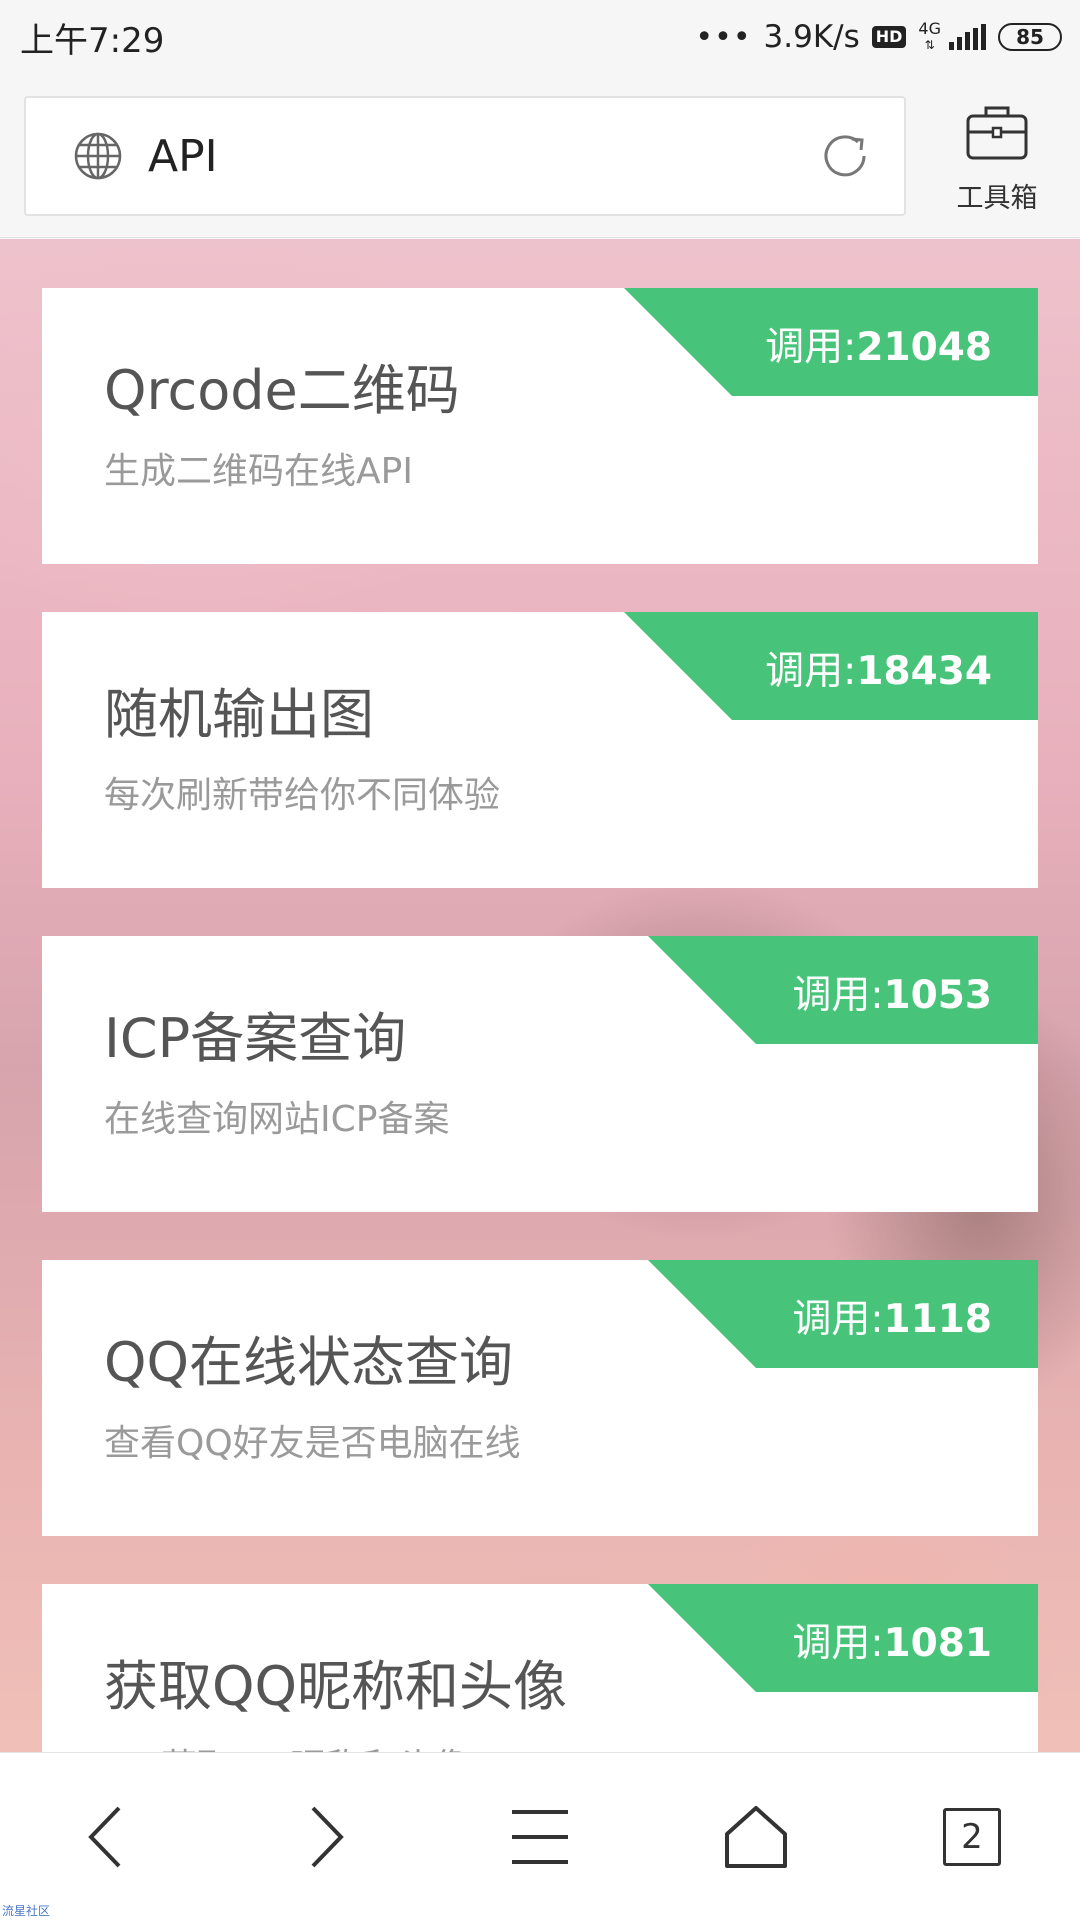 Image resolution: width=1080 pixels, height=1920 pixels. I want to click on tab-count-icon: 2, so click(972, 1837).